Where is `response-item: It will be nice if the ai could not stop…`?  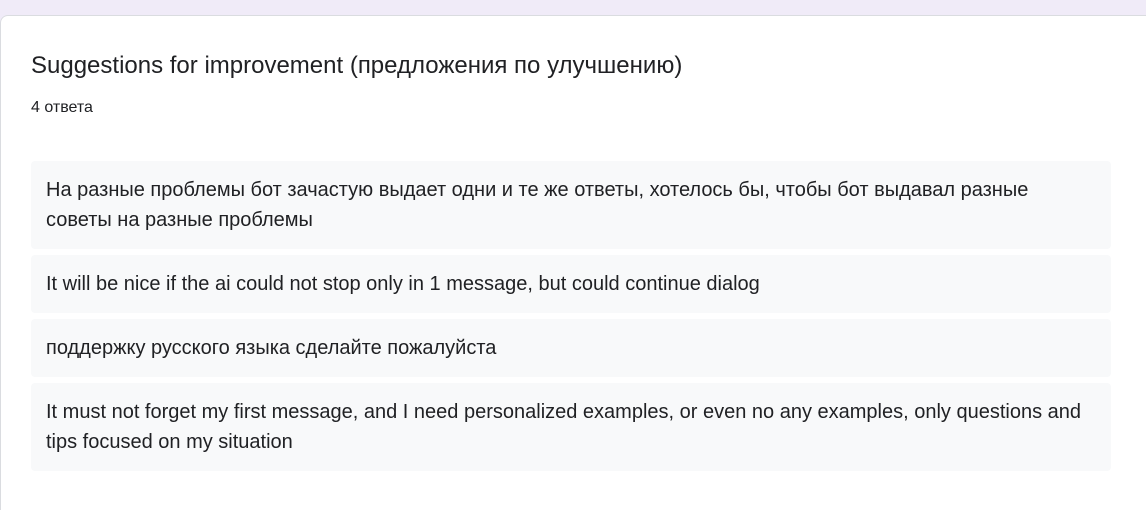 response-item: It will be nice if the ai could not stop… is located at coordinates (571, 284).